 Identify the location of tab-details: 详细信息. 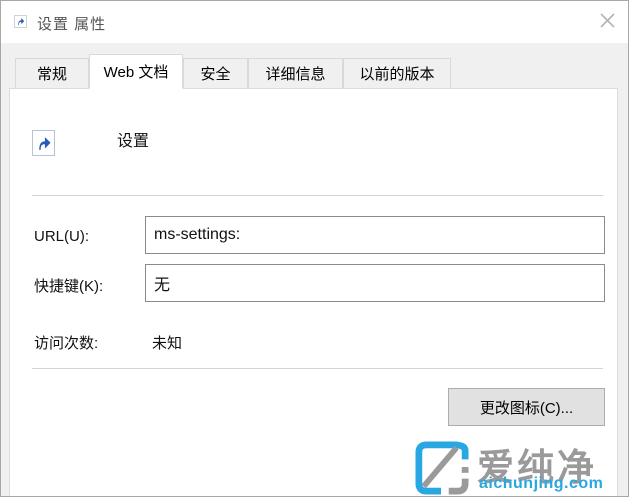
(295, 73).